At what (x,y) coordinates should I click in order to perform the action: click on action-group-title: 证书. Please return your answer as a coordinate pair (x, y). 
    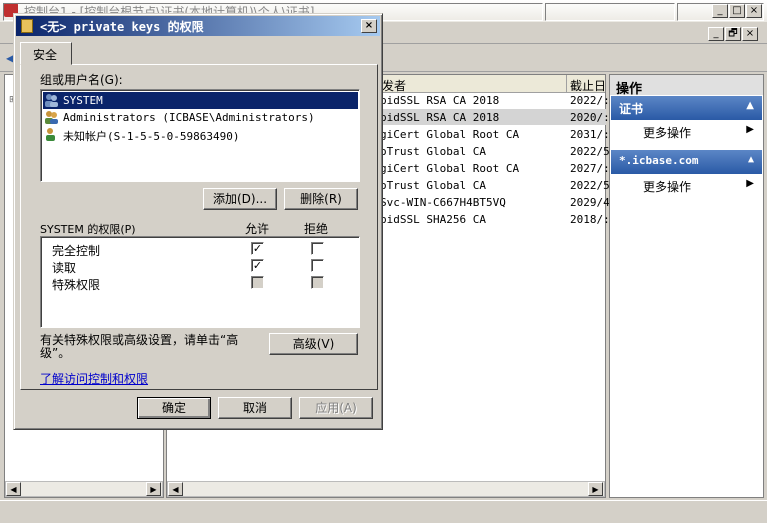
    Looking at the image, I should click on (631, 109).